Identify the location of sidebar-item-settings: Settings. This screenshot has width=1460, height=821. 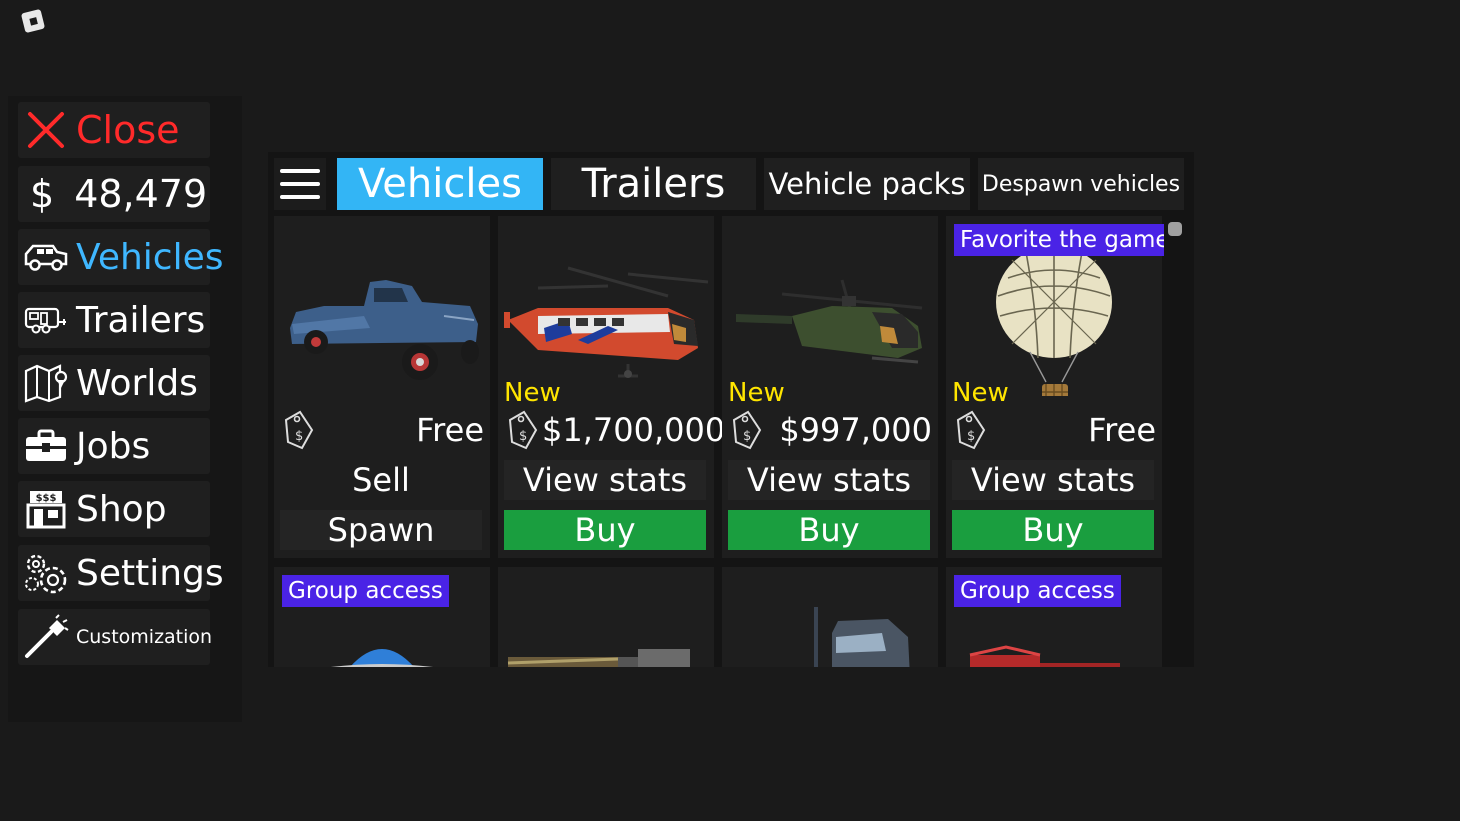
(121, 573).